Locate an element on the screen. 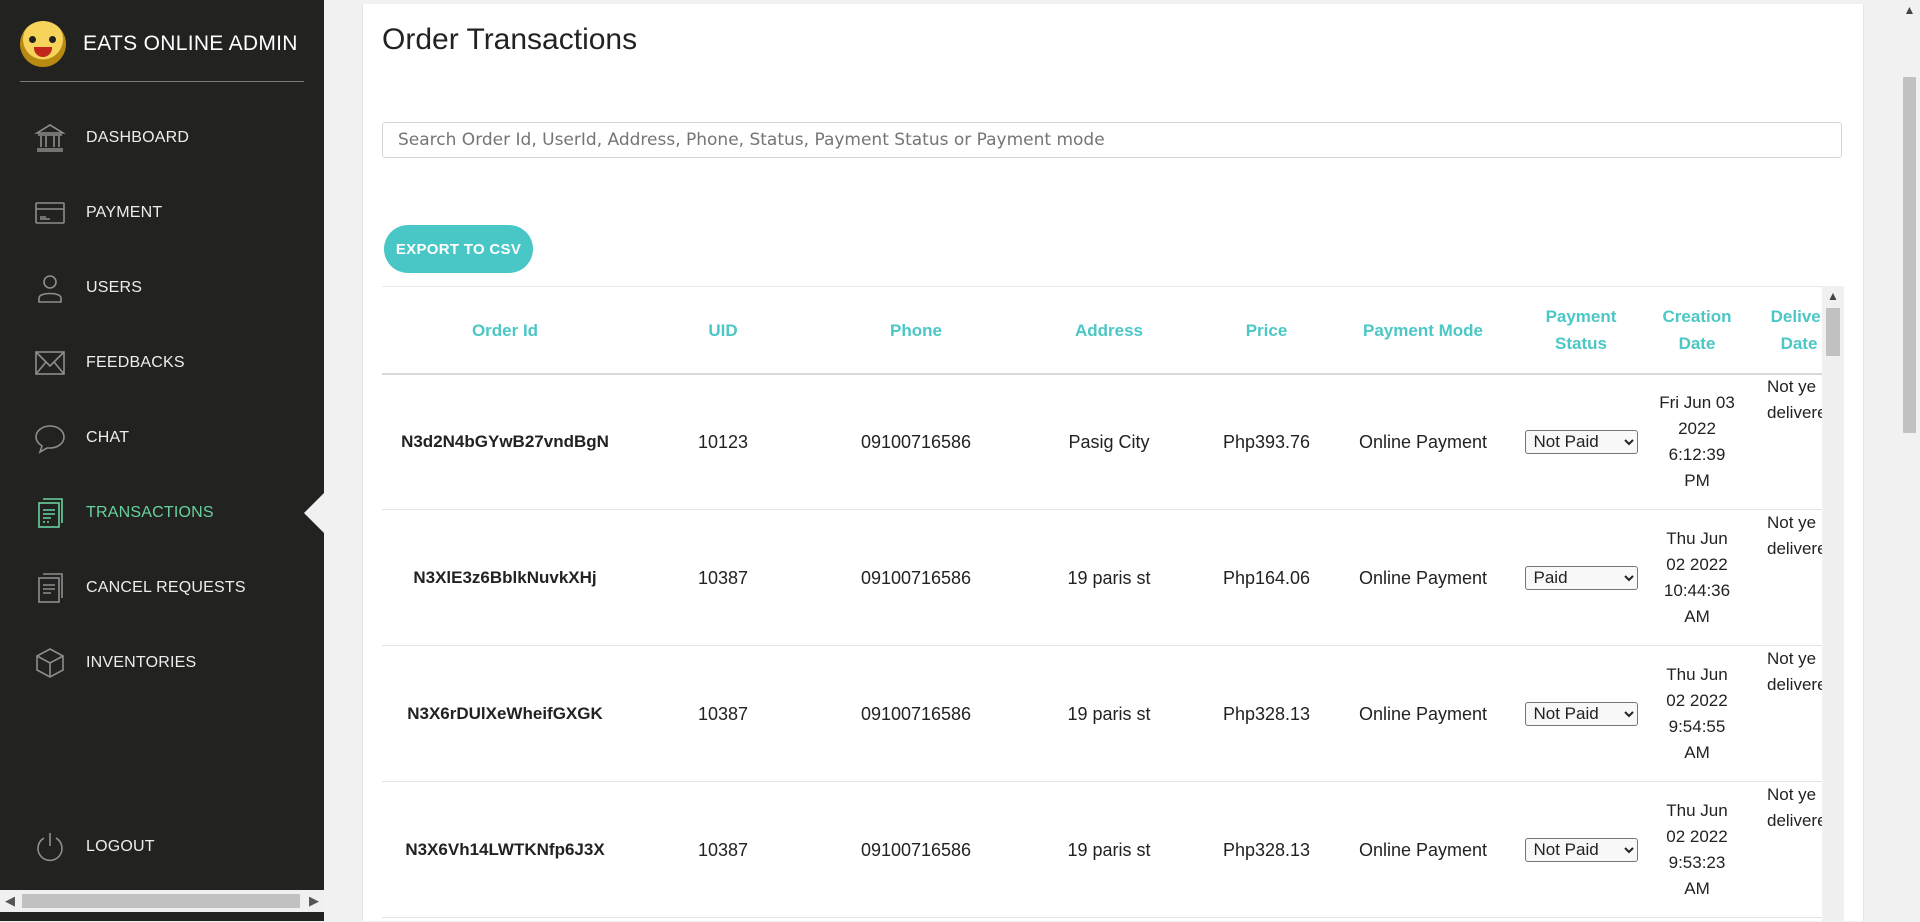  bank-icon is located at coordinates (50, 138).